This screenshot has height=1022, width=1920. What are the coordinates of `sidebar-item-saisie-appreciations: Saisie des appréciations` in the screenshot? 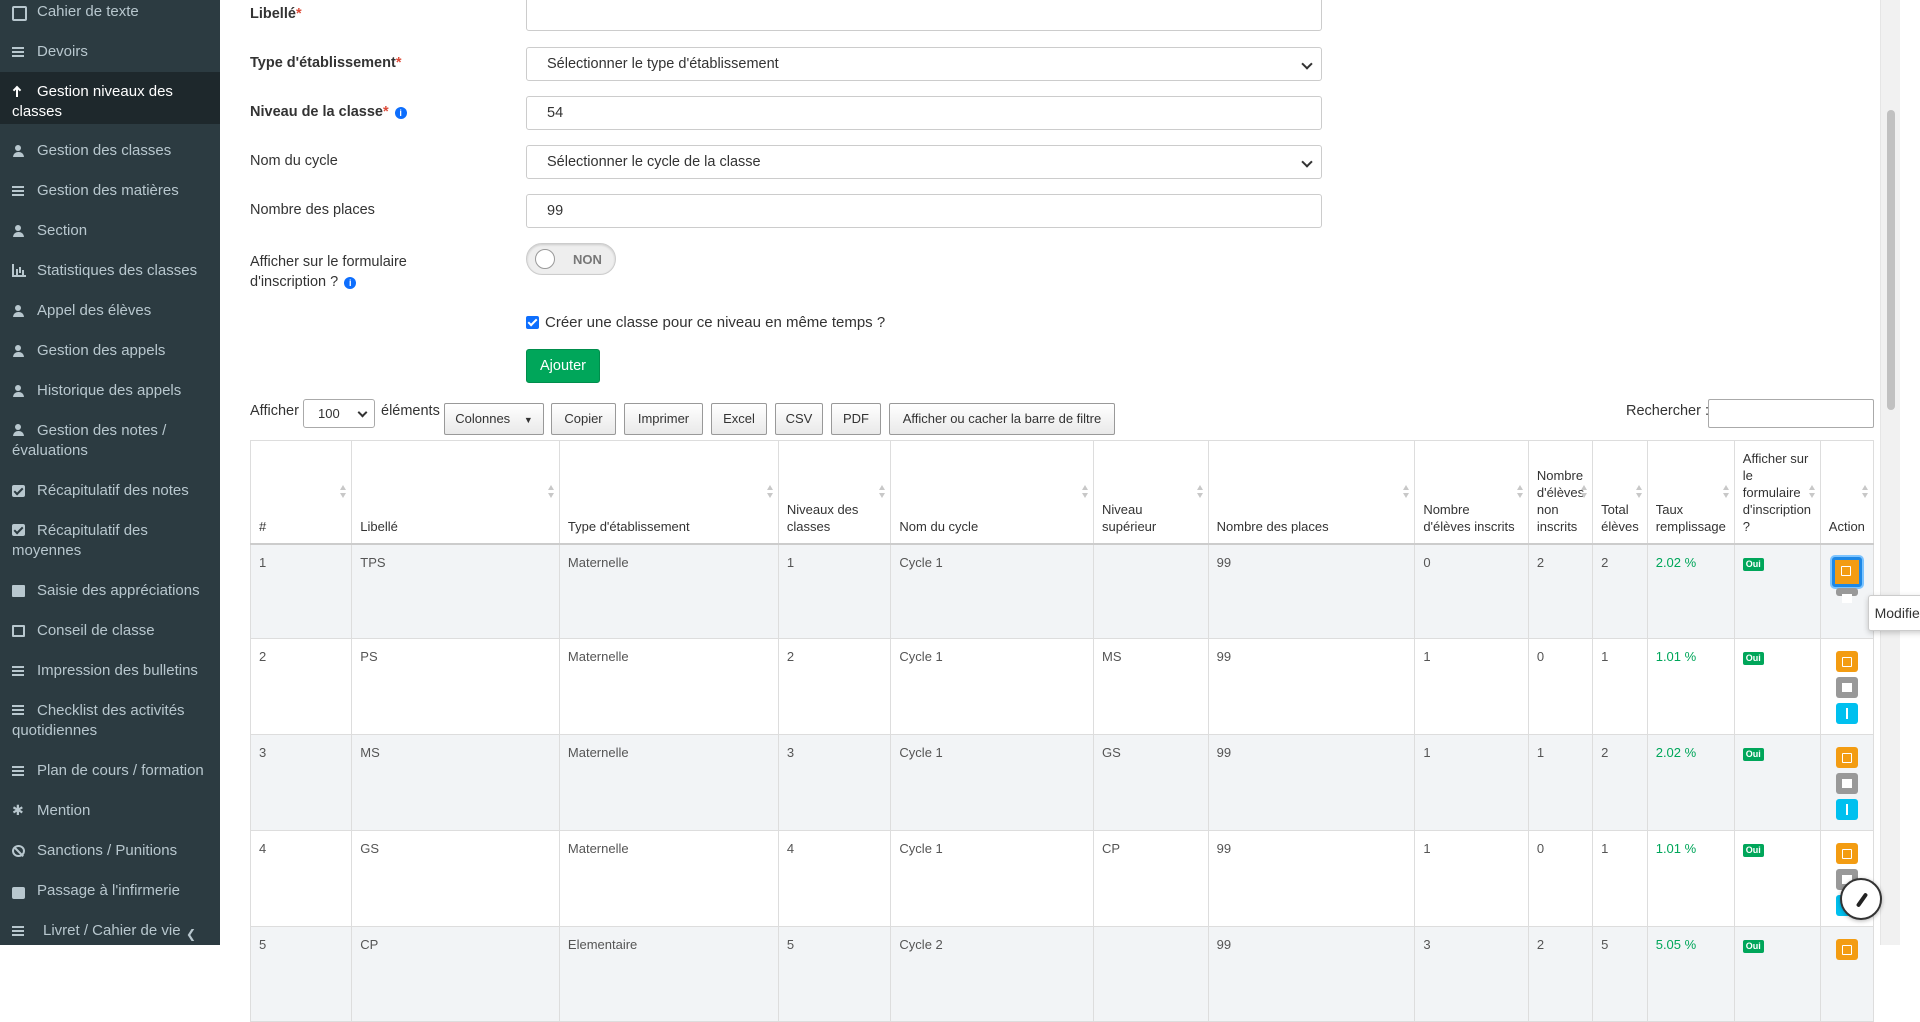 It's located at (110, 591).